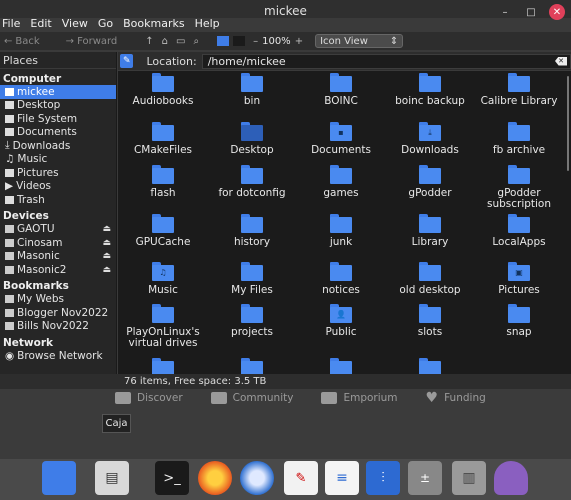 This screenshot has height=500, width=571. Describe the element at coordinates (519, 231) in the screenshot. I see `file-item: LocalApps` at that location.